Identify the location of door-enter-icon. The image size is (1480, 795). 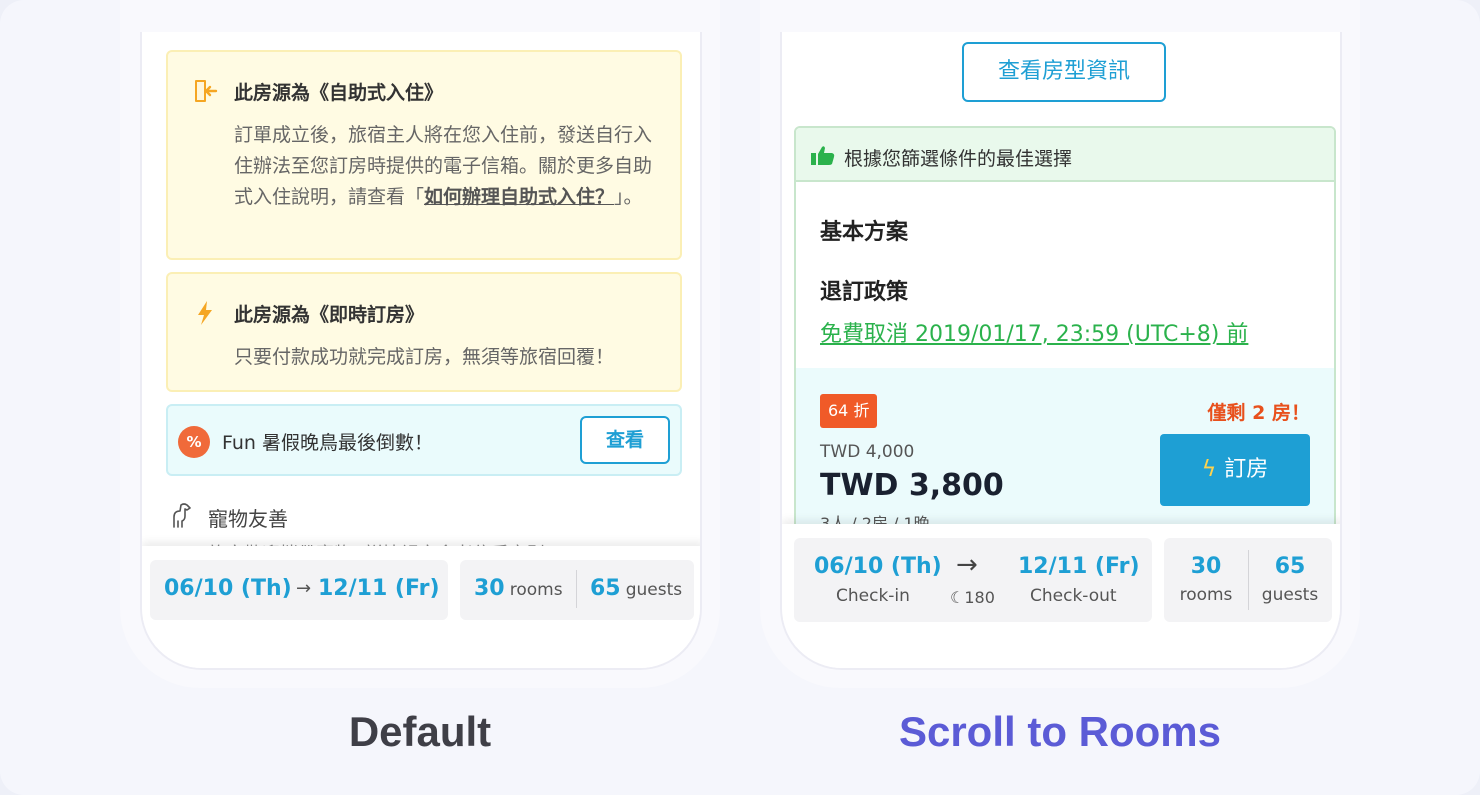
(206, 91).